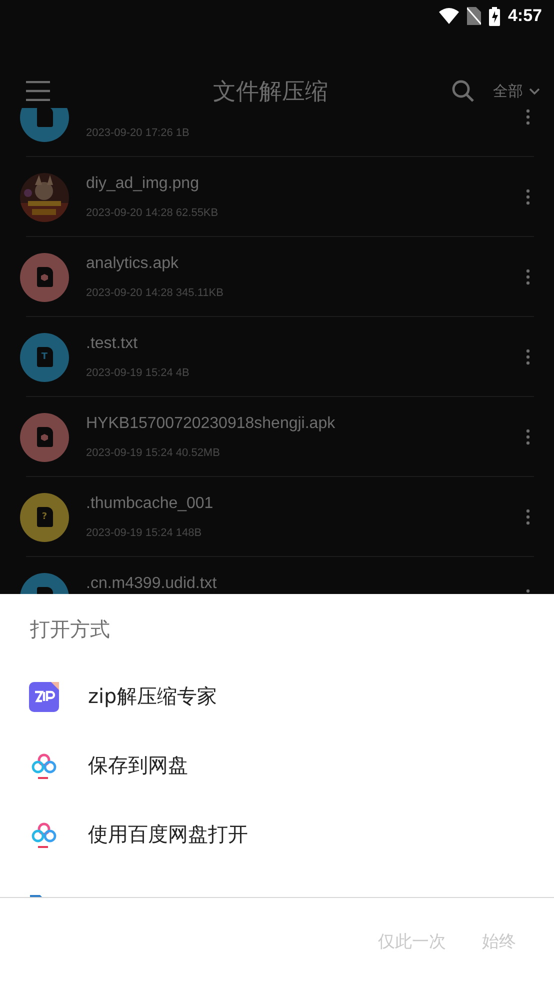  Describe the element at coordinates (144, 533) in the screenshot. I see `file-meta: 2023-09-19 15:24 148B` at that location.